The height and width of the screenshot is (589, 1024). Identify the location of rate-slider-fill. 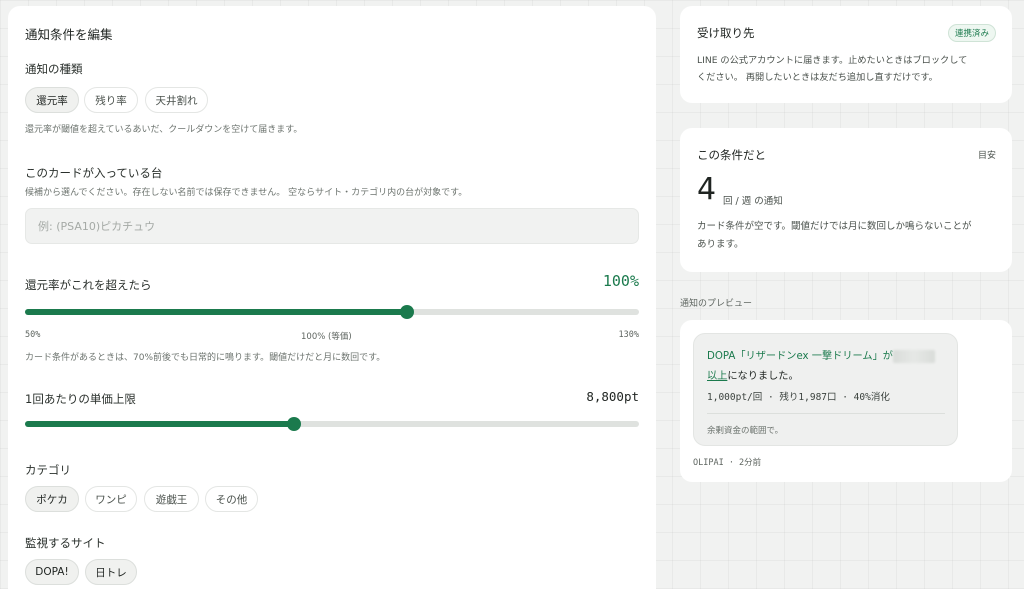
(216, 312).